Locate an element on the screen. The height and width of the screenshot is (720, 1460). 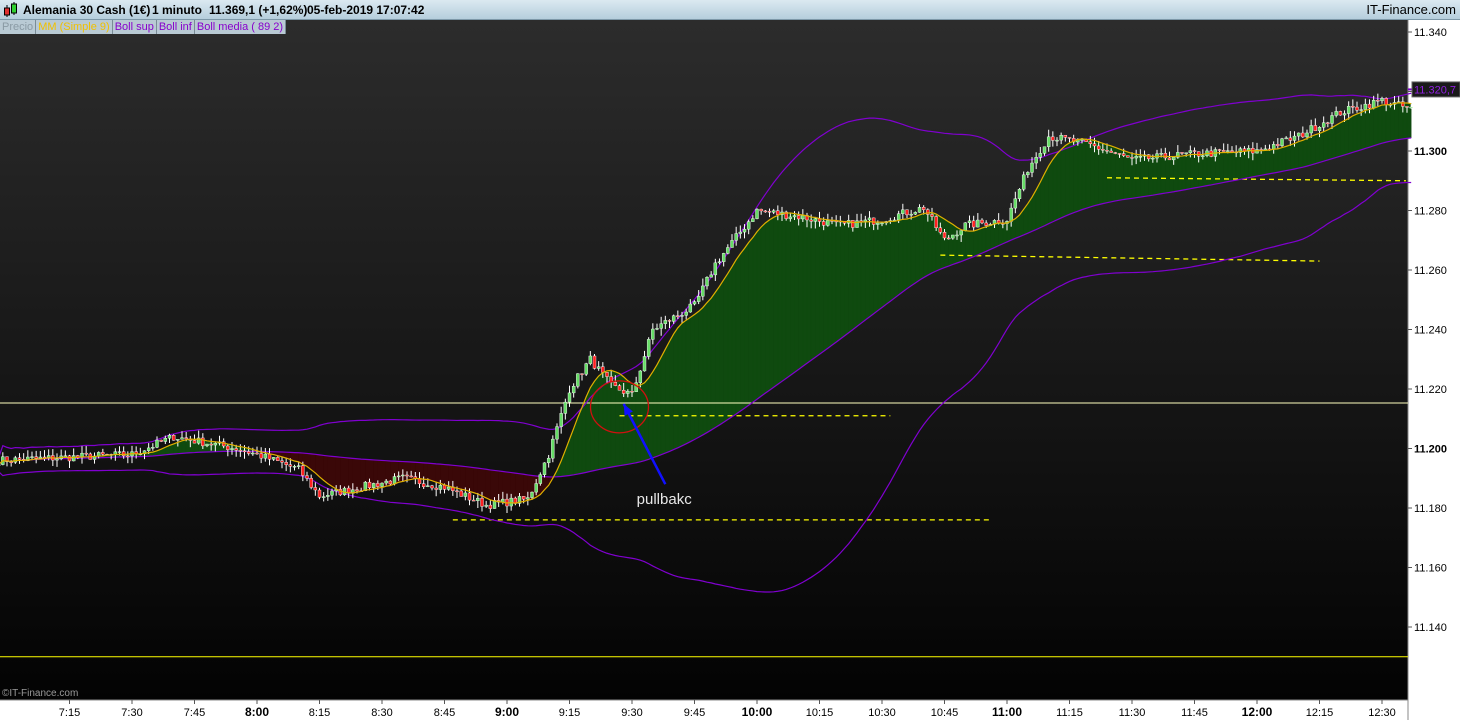
legend-price: Precio is located at coordinates (18, 27).